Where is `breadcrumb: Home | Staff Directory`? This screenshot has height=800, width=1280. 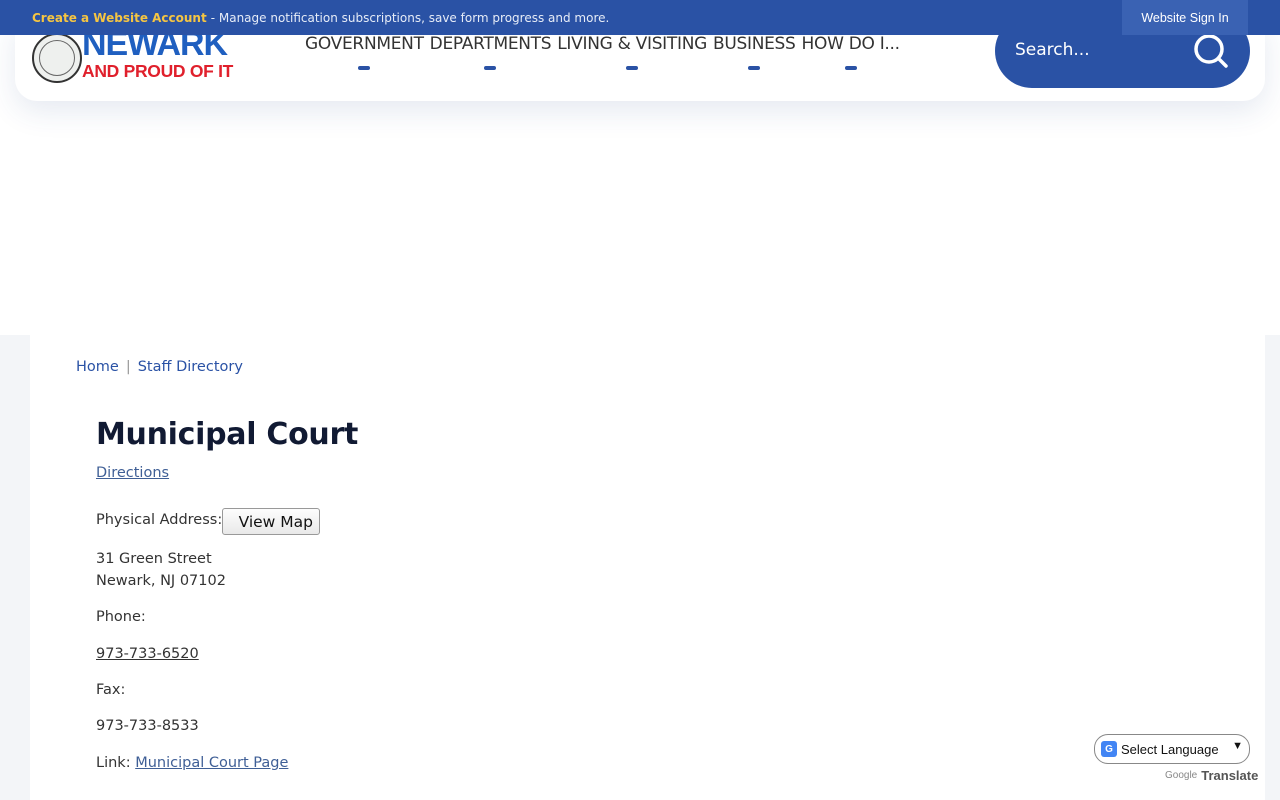 breadcrumb: Home | Staff Directory is located at coordinates (159, 367).